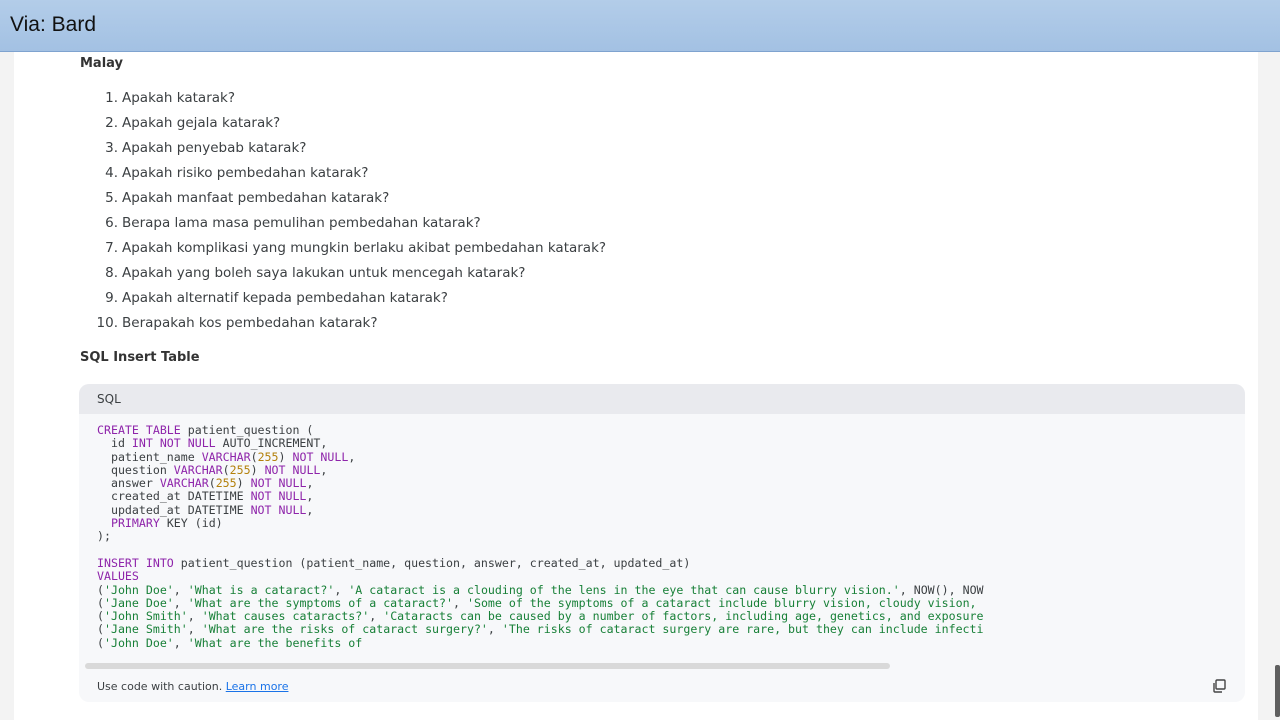  Describe the element at coordinates (191, 523) in the screenshot. I see `code-token: KEY (id)` at that location.